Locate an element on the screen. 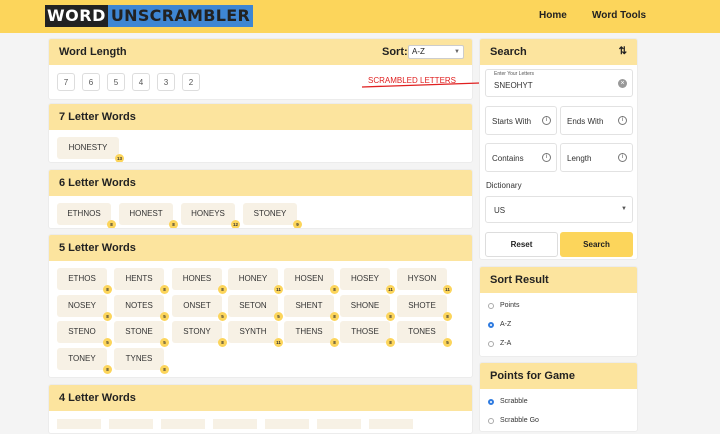 This screenshot has height=434, width=720. word-tile: HOSEN 8 is located at coordinates (311, 281).